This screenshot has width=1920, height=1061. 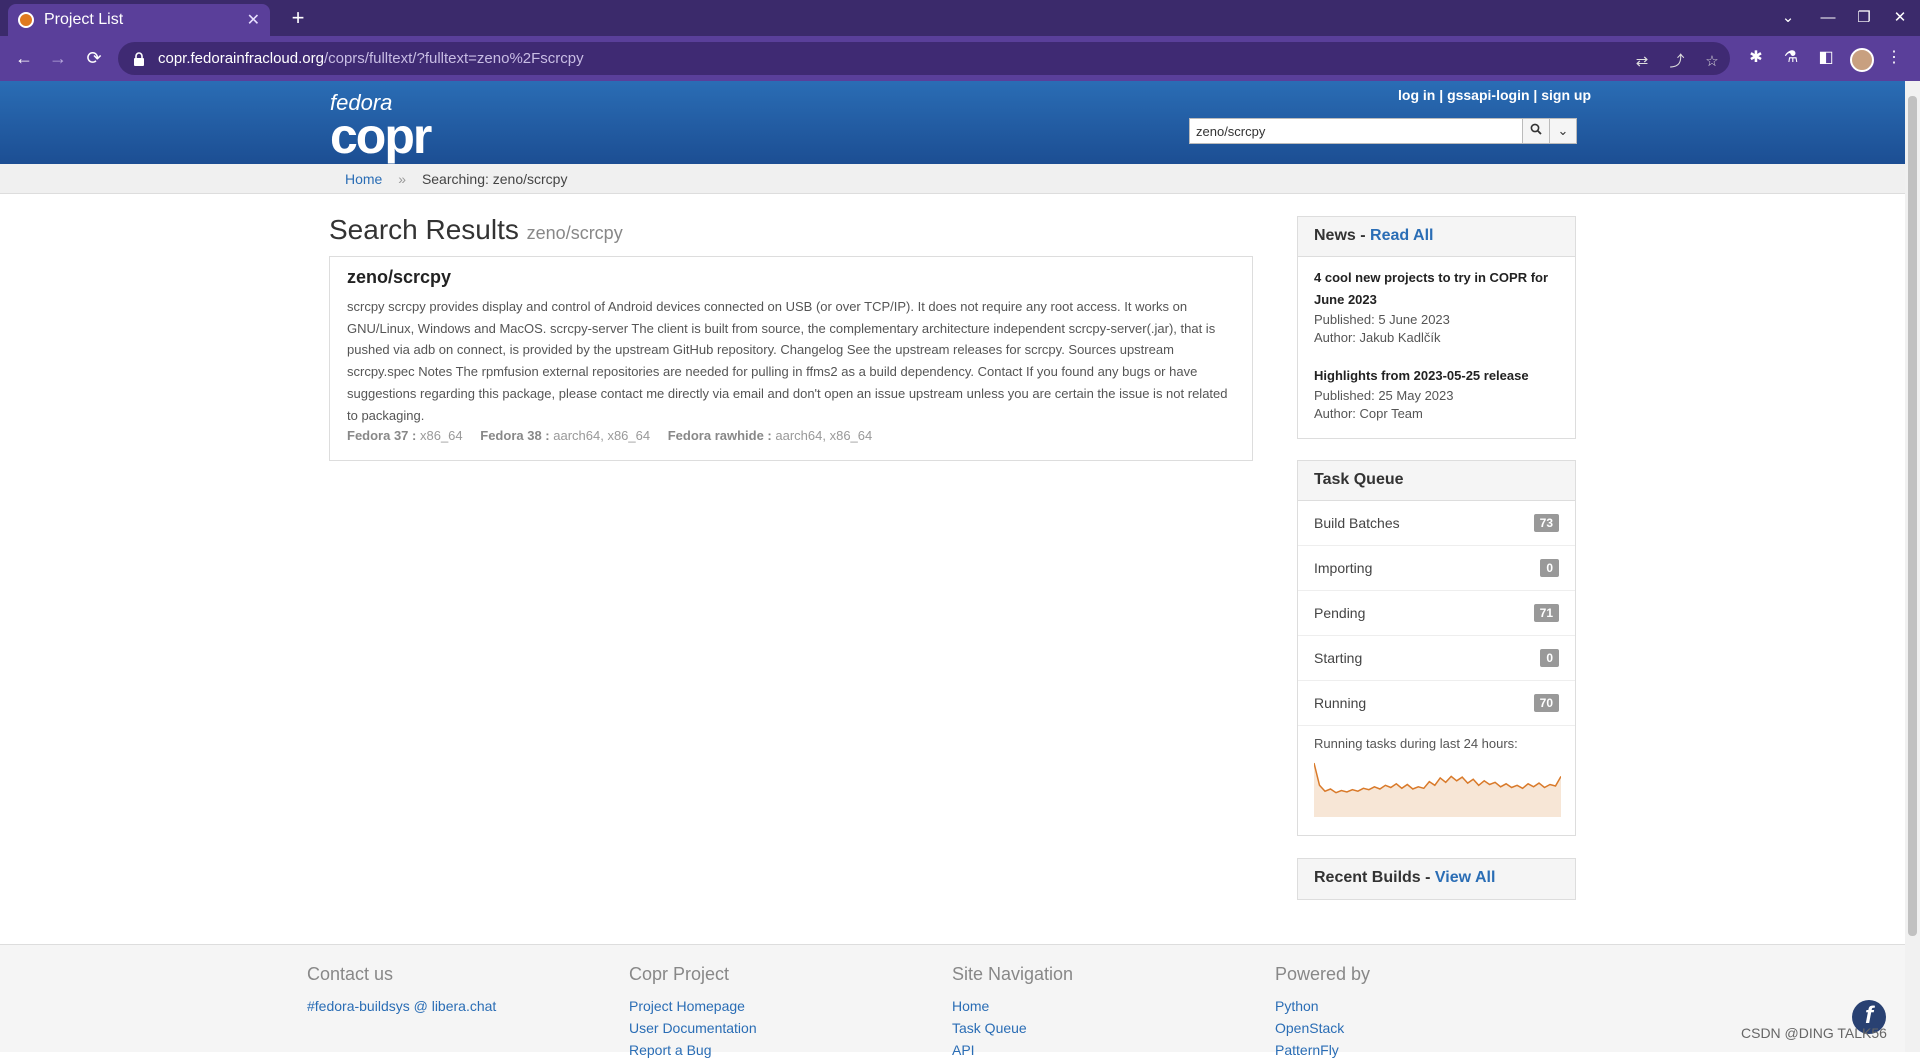 I want to click on footer-link: OpenStack, so click(x=1322, y=1028).